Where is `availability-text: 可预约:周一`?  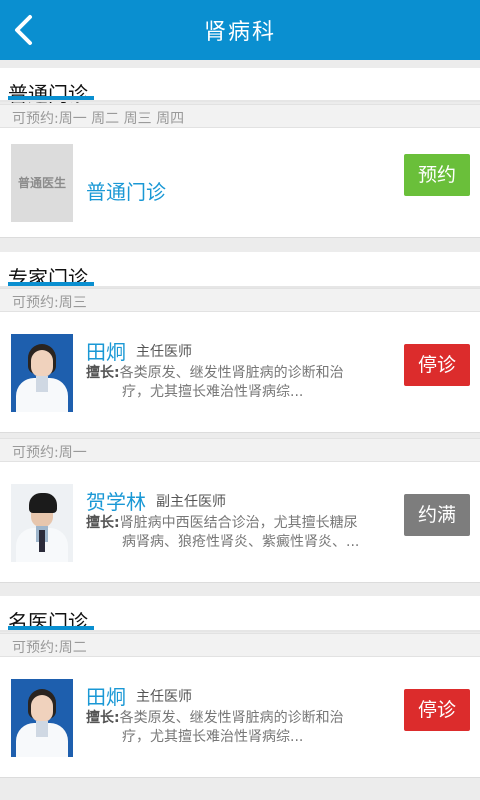
availability-text: 可预约:周一 is located at coordinates (49, 453).